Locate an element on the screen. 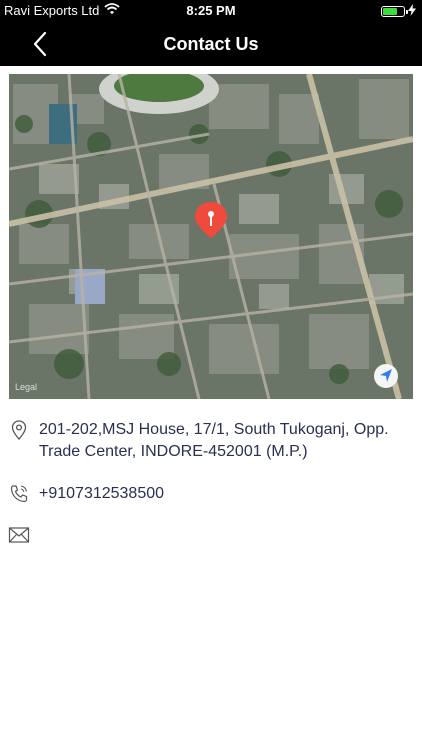 The width and height of the screenshot is (422, 750). page-title: Contact Us is located at coordinates (211, 44).